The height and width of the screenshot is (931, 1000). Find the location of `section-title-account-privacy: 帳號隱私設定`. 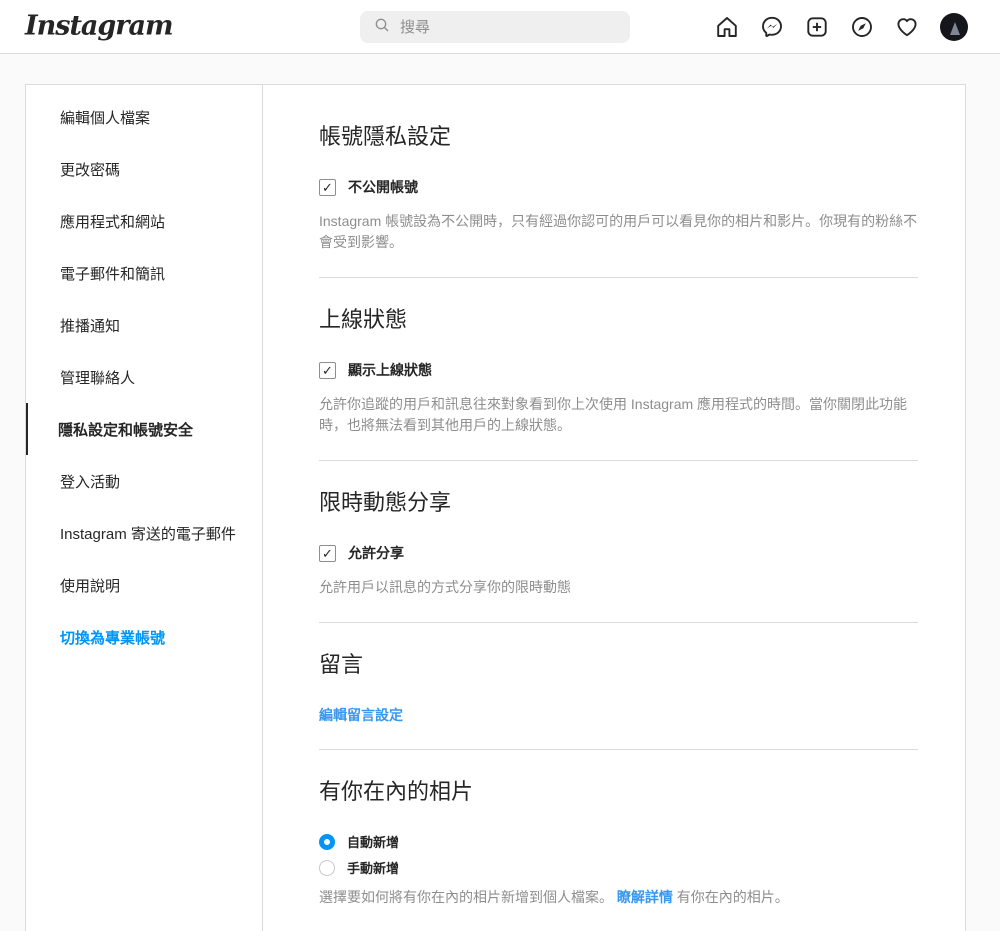

section-title-account-privacy: 帳號隱私設定 is located at coordinates (385, 136).